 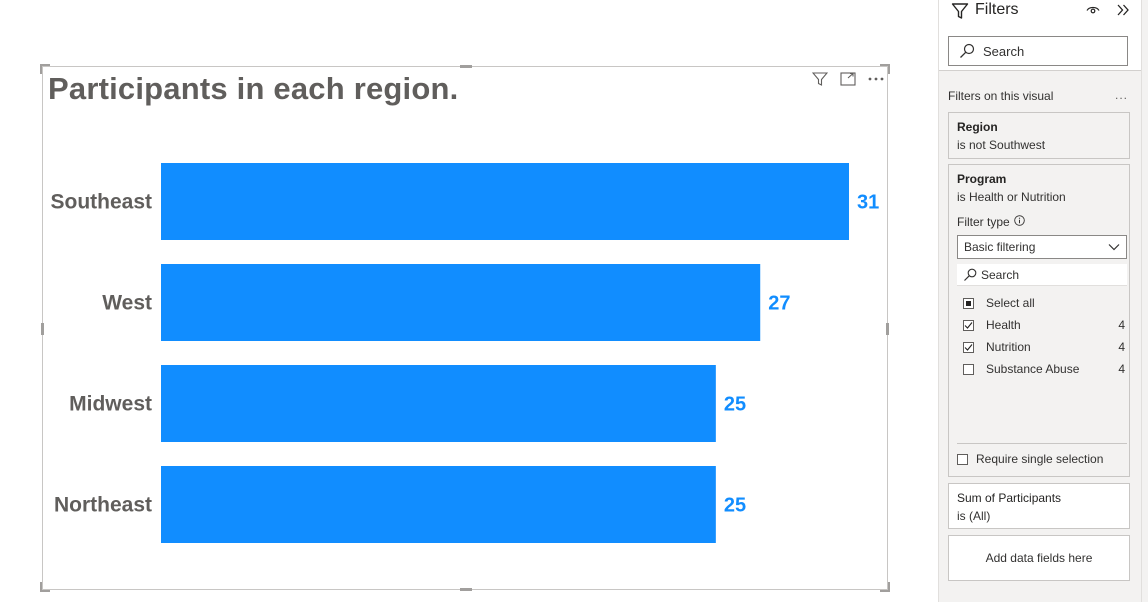 What do you see at coordinates (1001, 96) in the screenshot?
I see `filters-on-visual-label: Filters on this visual` at bounding box center [1001, 96].